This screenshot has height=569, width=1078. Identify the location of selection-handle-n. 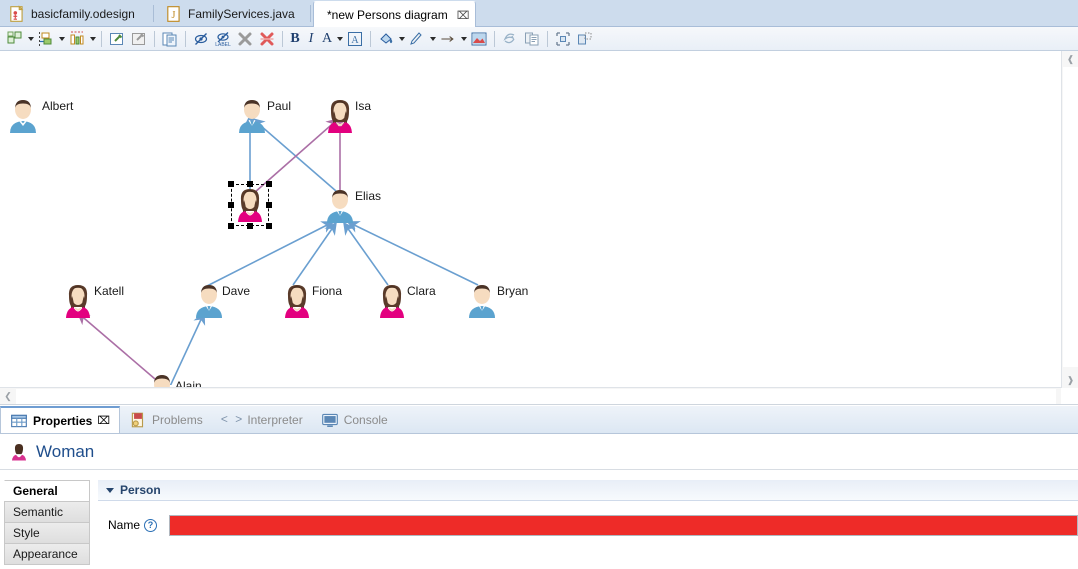
(250, 184).